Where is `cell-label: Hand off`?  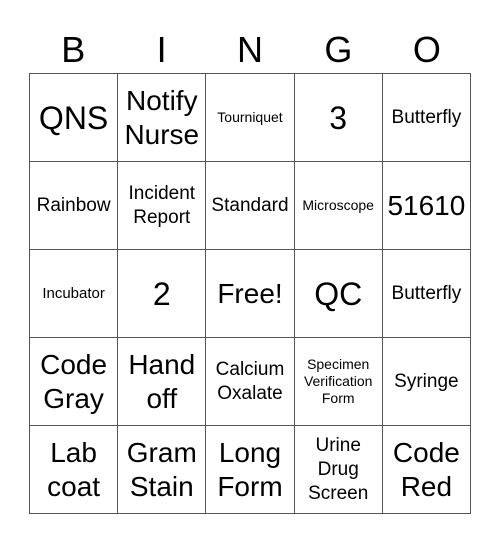 cell-label: Hand off is located at coordinates (162, 381).